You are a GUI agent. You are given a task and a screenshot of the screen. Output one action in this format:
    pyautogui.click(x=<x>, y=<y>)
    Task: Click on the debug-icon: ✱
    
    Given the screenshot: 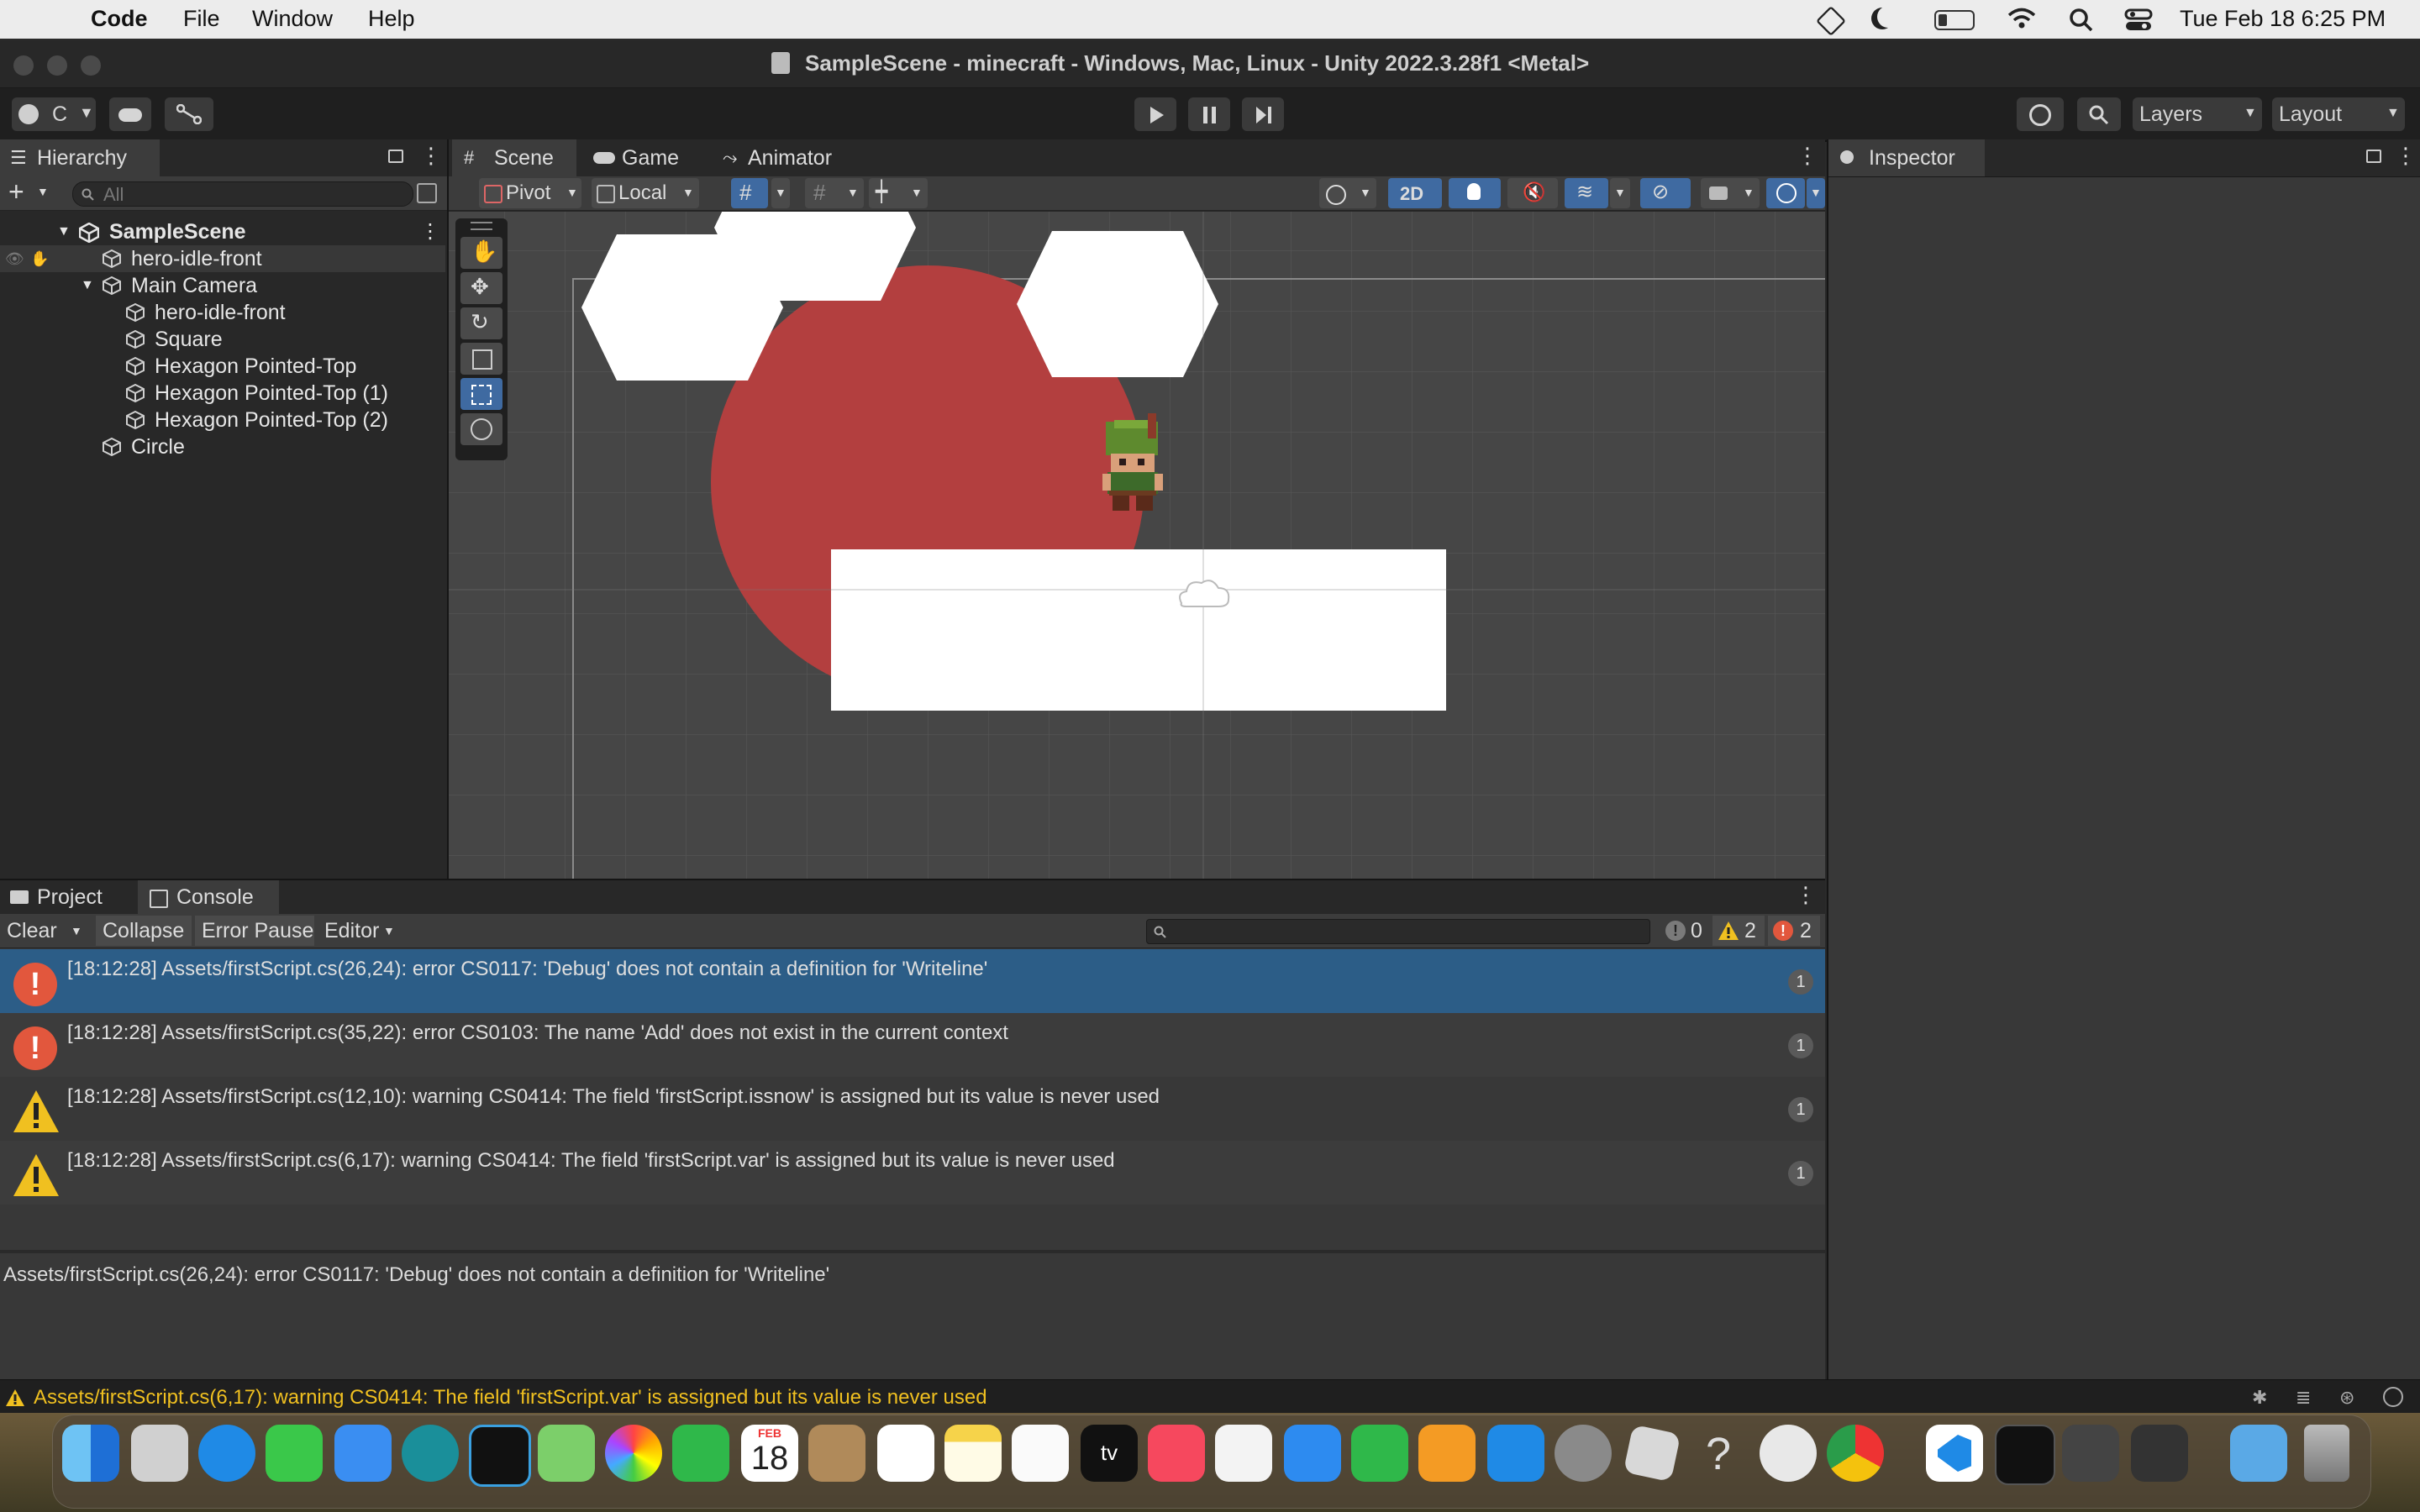 What is the action you would take?
    pyautogui.click(x=2260, y=1398)
    